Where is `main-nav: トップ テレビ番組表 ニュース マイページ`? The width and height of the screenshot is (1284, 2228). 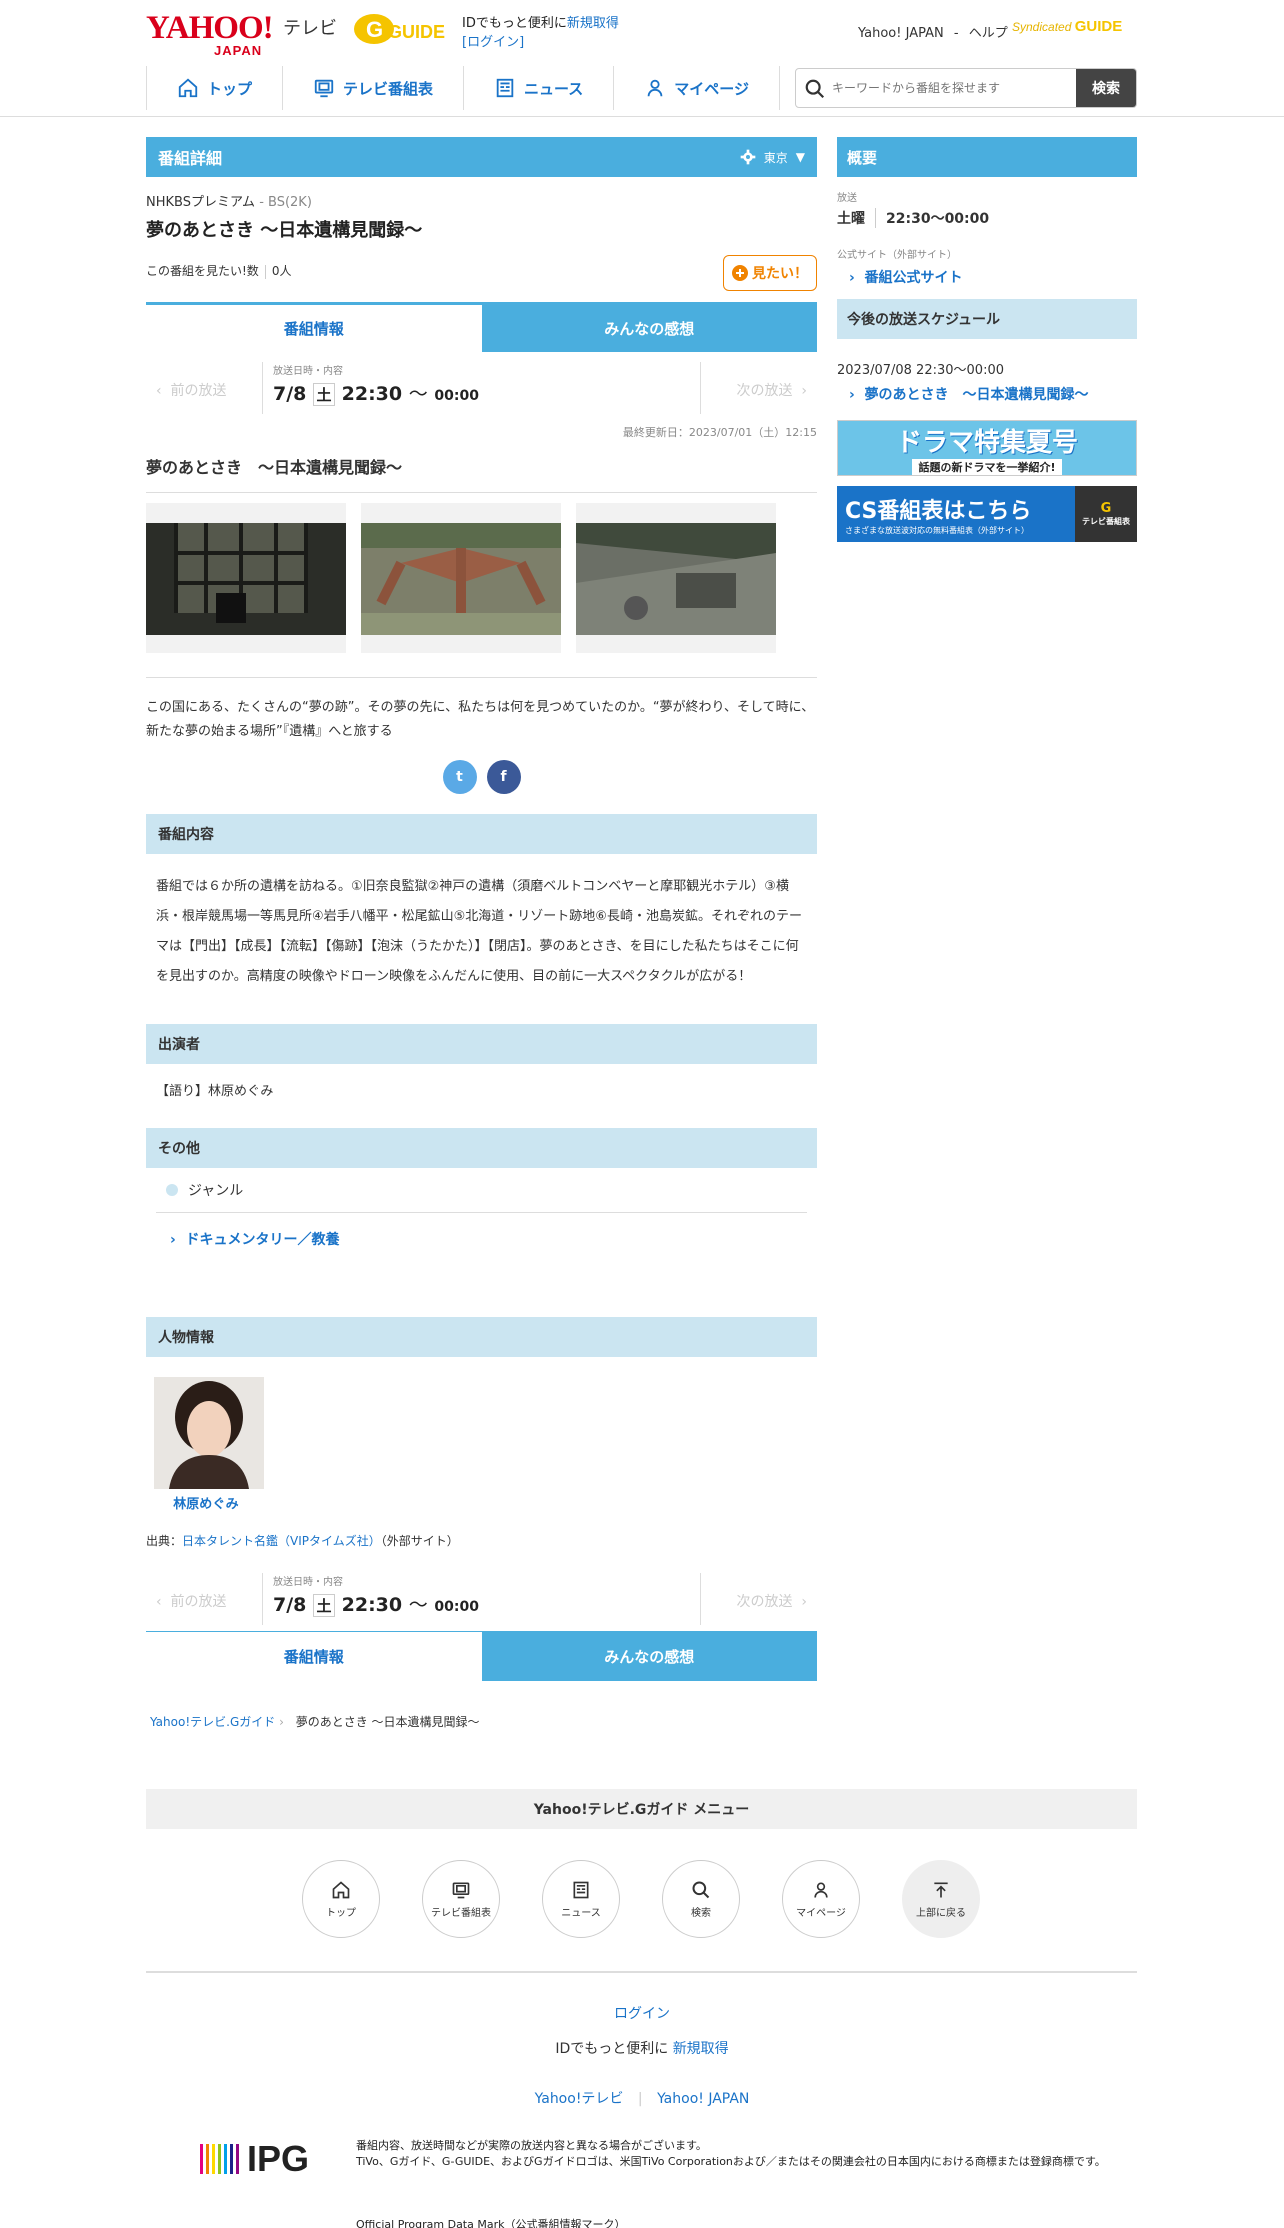
main-nav: トップ テレビ番組表 ニュース マイページ is located at coordinates (463, 88).